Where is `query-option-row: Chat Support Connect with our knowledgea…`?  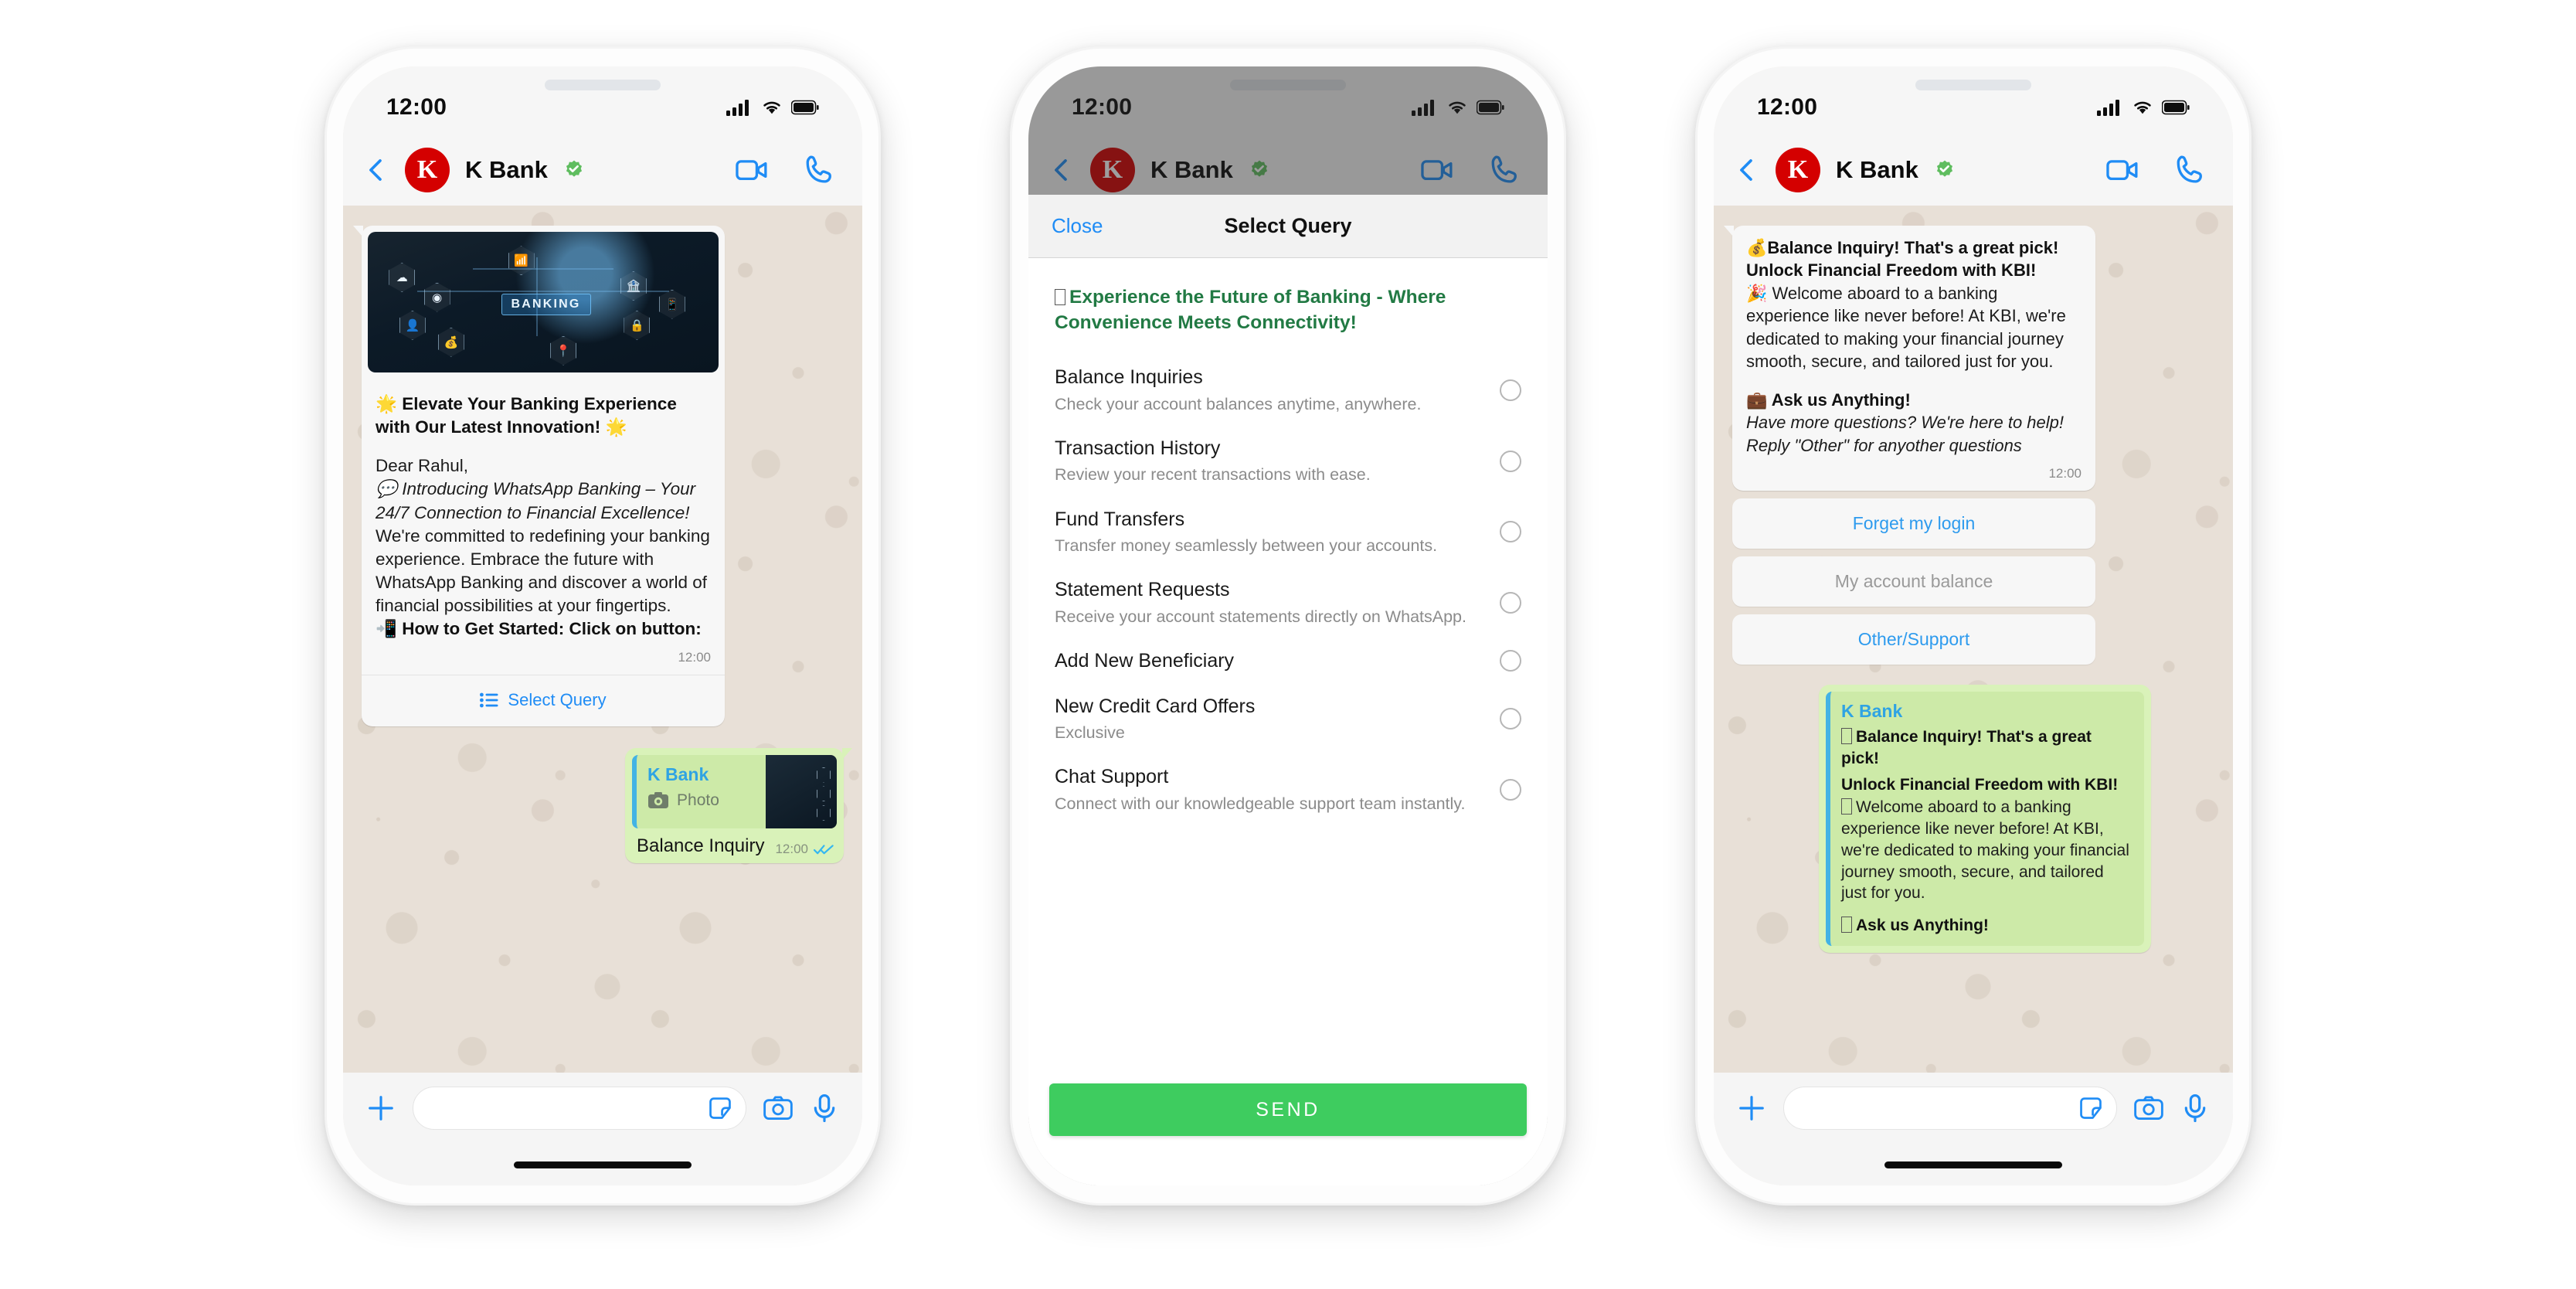 query-option-row: Chat Support Connect with our knowledgea… is located at coordinates (1288, 790).